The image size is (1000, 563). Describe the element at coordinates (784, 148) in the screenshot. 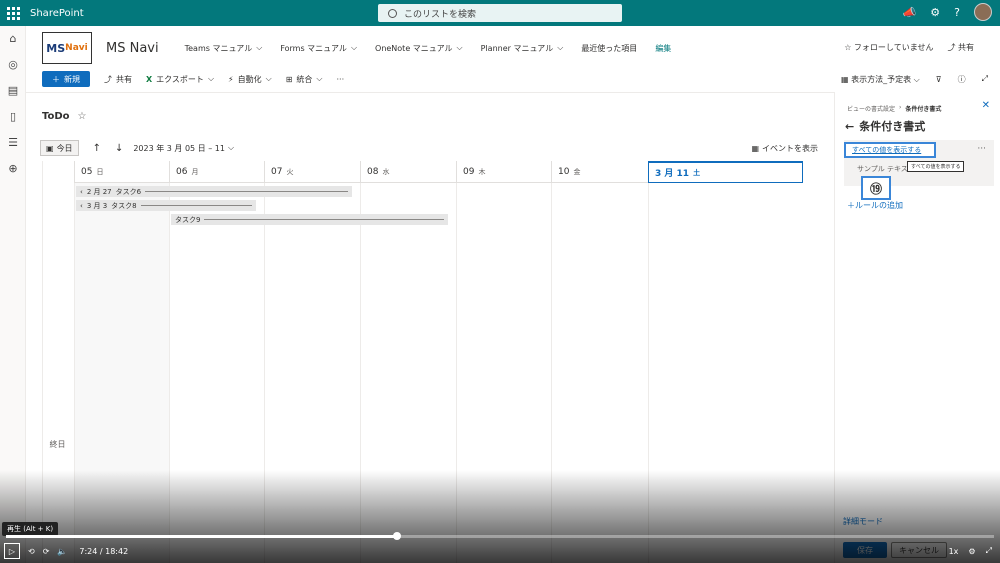

I see `show-events-button: ▦ イベントを表示` at that location.